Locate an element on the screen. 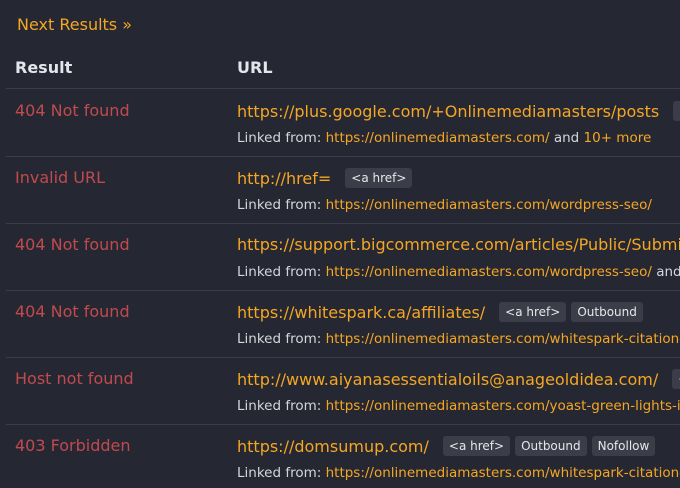 The height and width of the screenshot is (488, 680). link-type-badge: < is located at coordinates (676, 379).